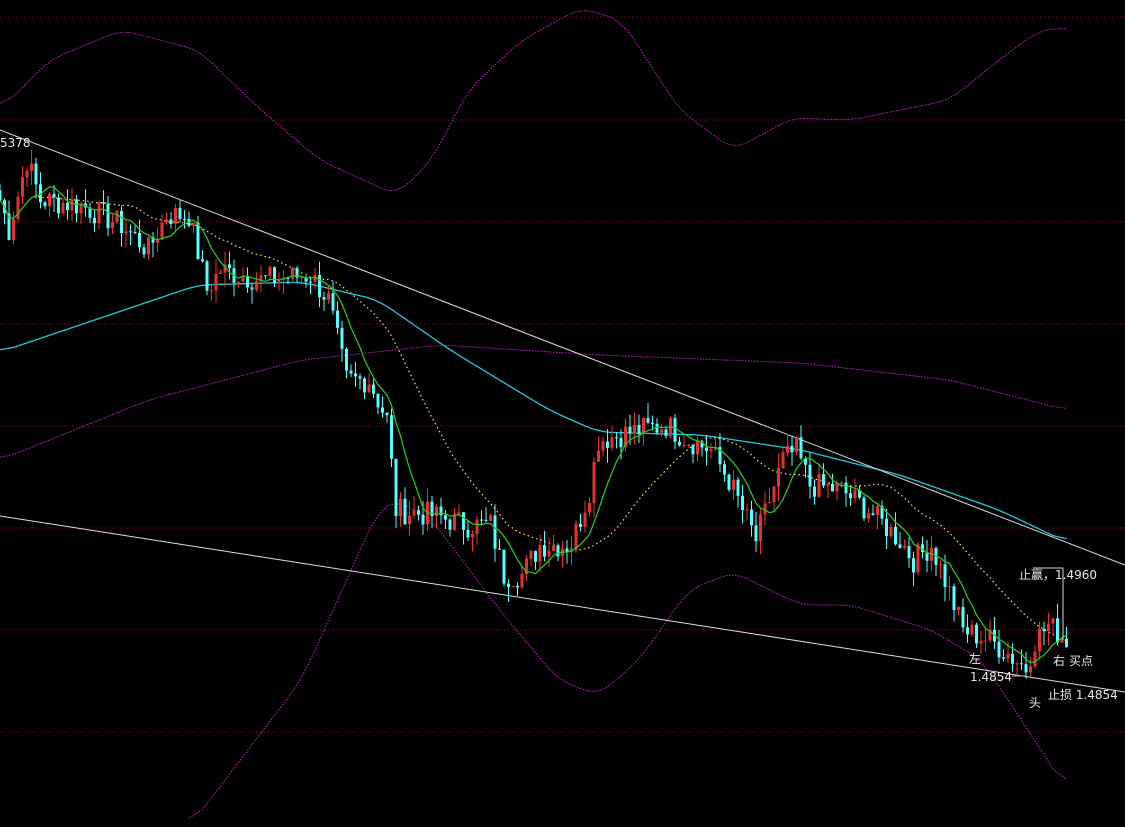 The image size is (1125, 827). I want to click on take-profit-label: 止赢，1.4960, so click(1058, 575).